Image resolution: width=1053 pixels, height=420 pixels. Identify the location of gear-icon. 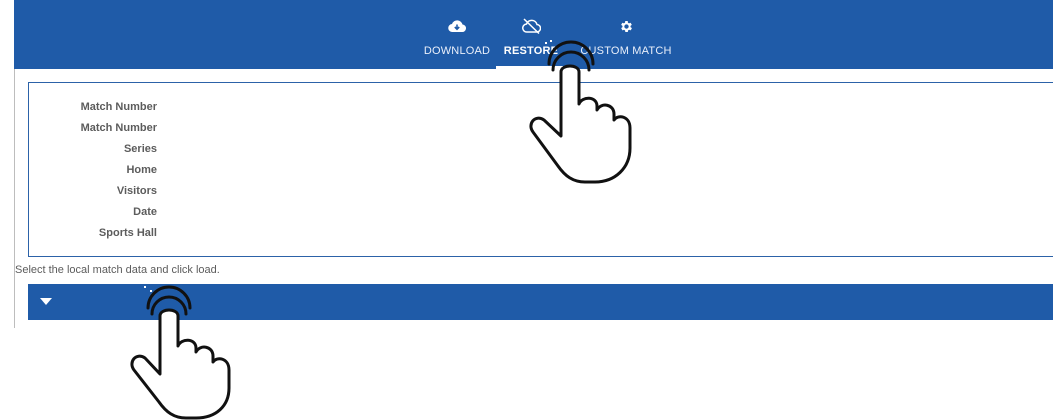
(626, 26).